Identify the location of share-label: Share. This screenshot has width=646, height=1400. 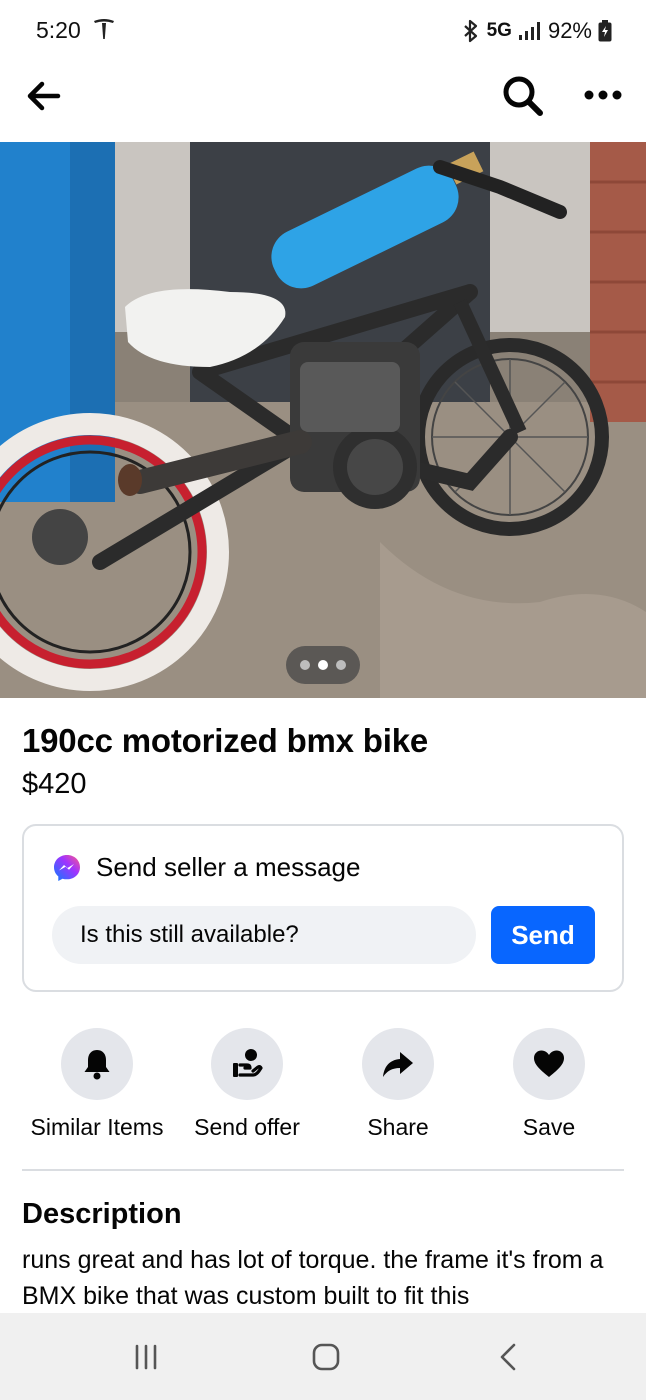
(398, 1127).